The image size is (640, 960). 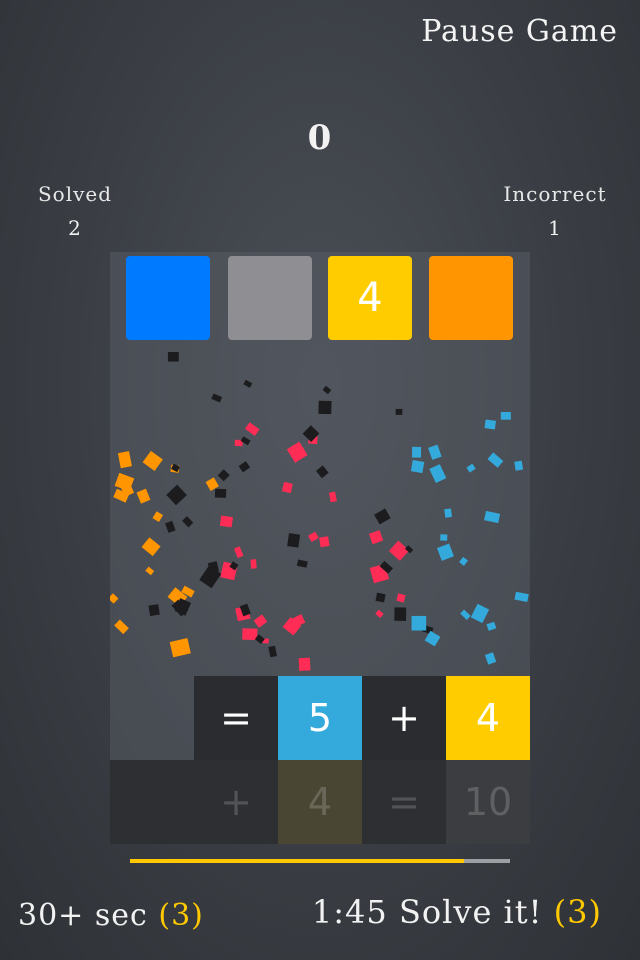 I want to click on bonus-label: 30+ sec, so click(x=83, y=915).